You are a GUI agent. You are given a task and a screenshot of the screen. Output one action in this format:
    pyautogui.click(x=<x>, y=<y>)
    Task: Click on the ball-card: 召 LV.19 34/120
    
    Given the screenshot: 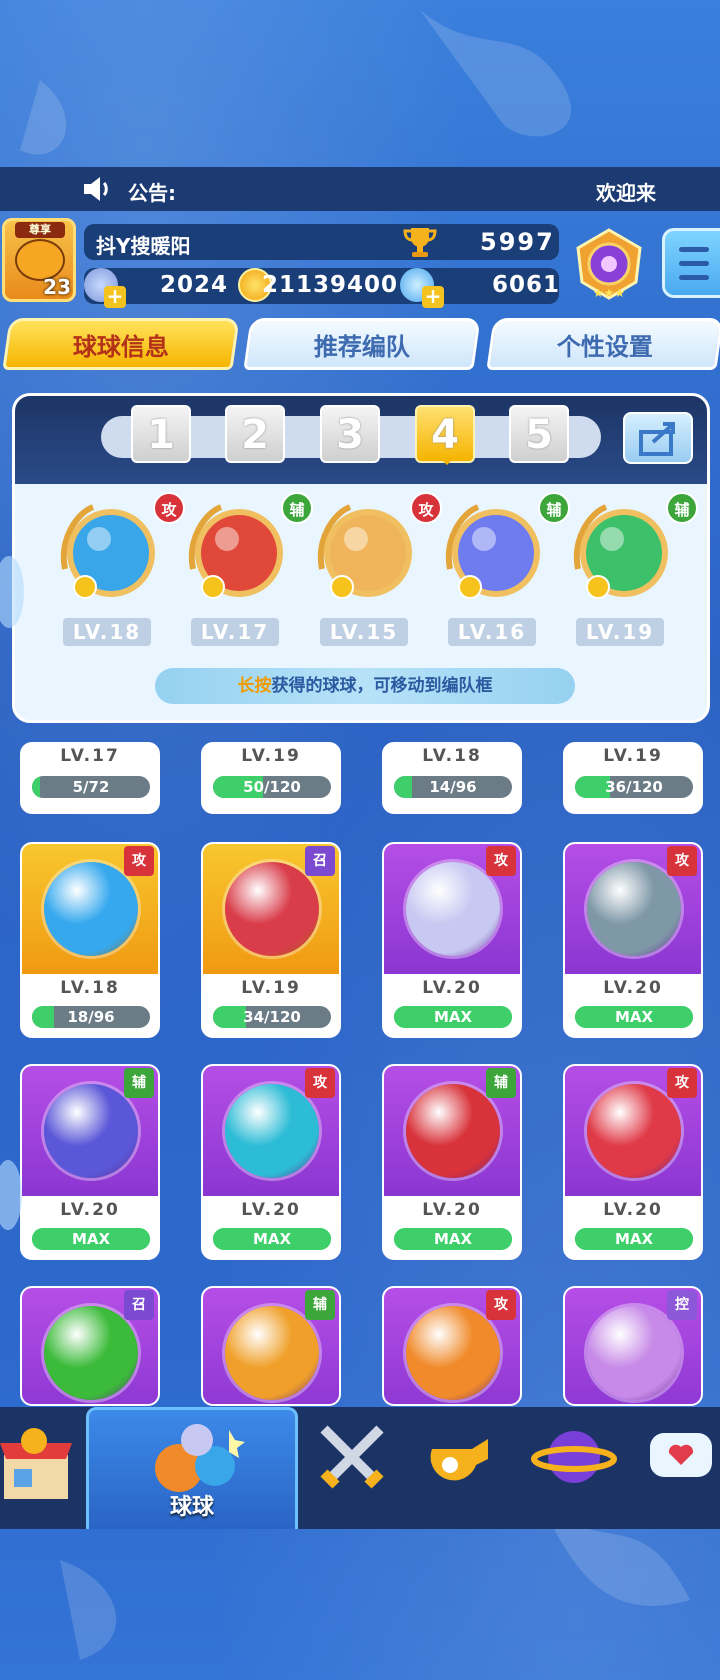 What is the action you would take?
    pyautogui.click(x=271, y=940)
    